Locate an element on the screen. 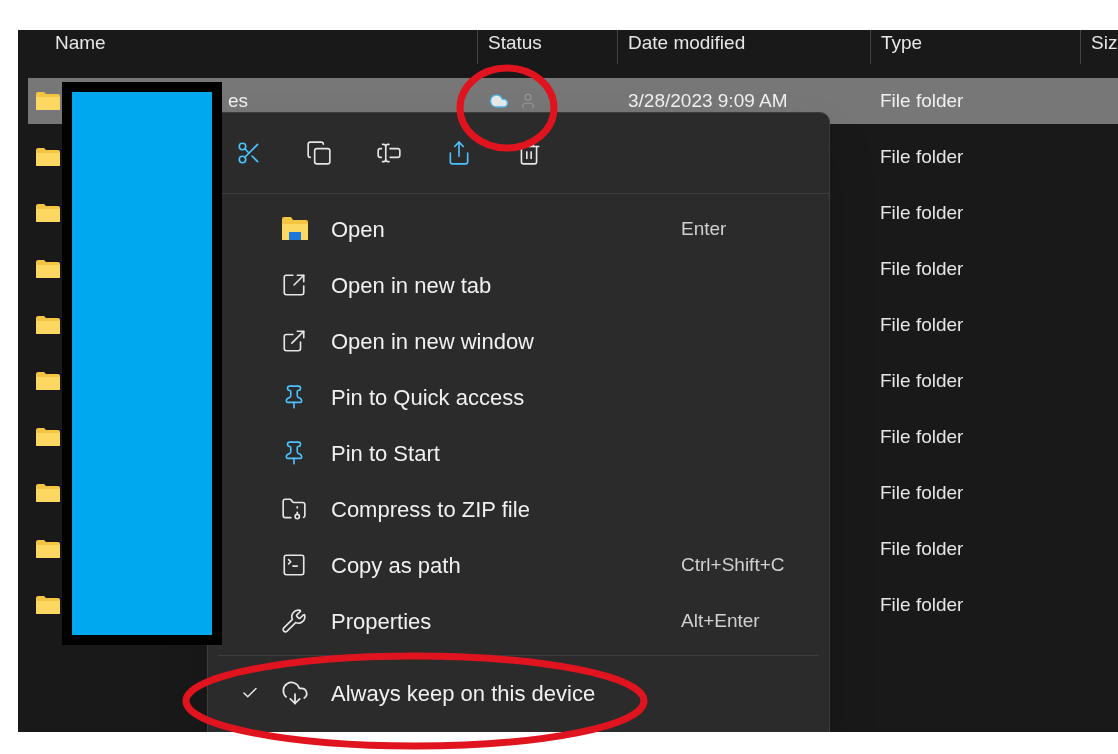 This screenshot has height=754, width=1118. menu-label: Always keep on this device is located at coordinates (463, 693).